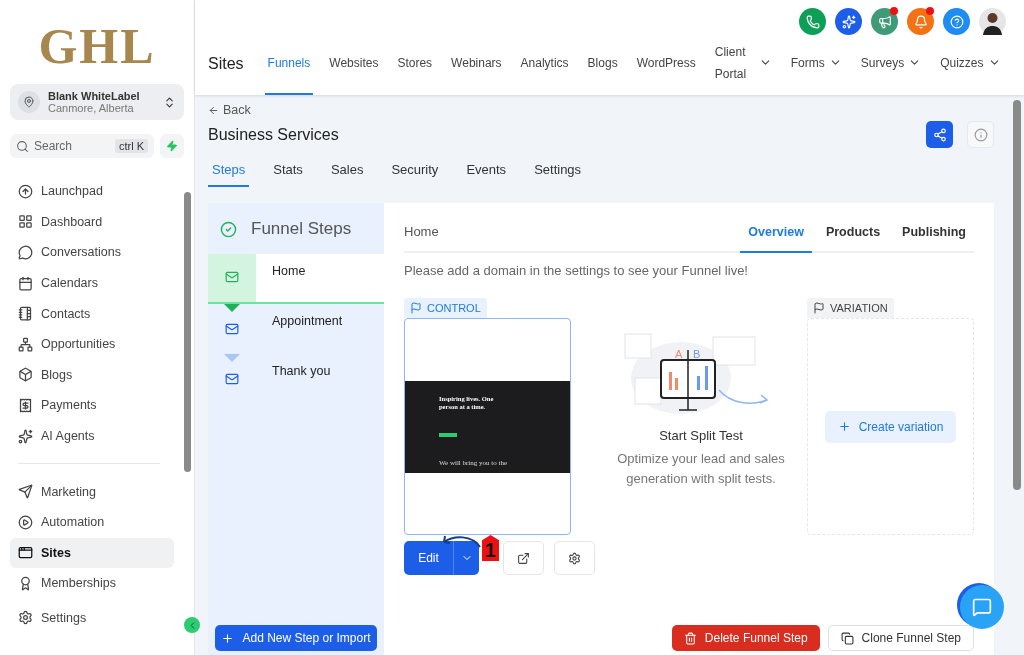 The width and height of the screenshot is (1024, 655). I want to click on sidebar-item: Memberships, so click(92, 583).